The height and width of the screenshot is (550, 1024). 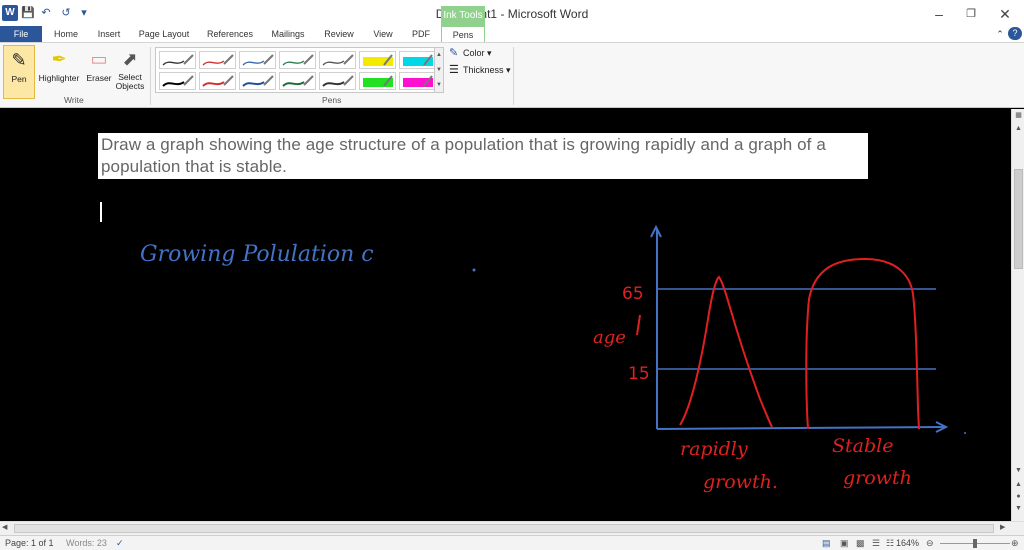 I want to click on select-objects-button: ⬈ Select Objects, so click(x=130, y=72).